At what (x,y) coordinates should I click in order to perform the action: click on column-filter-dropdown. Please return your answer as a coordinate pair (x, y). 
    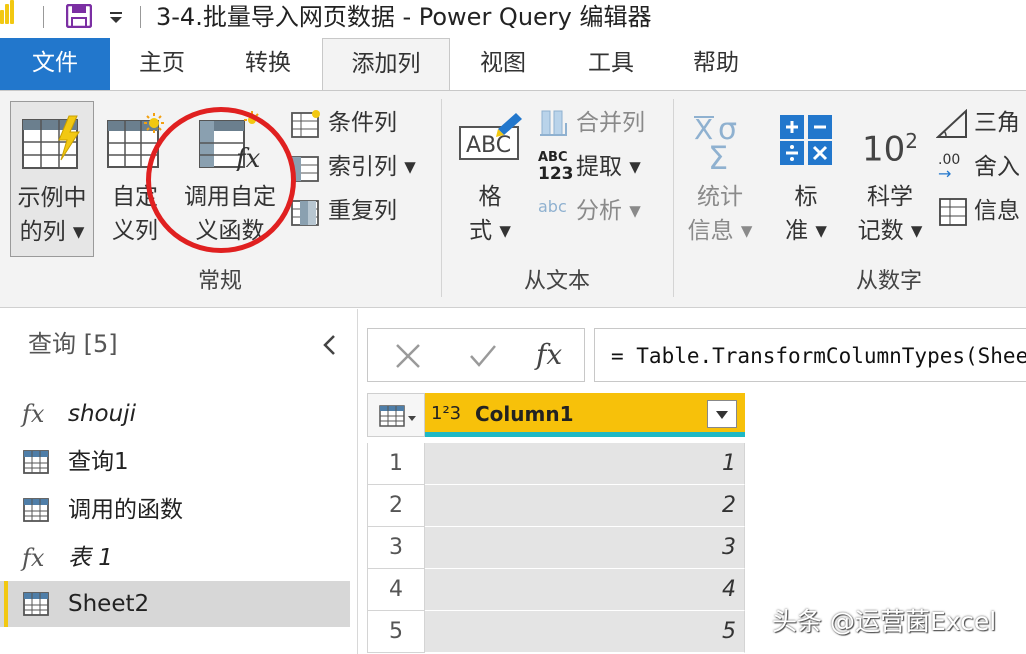
    Looking at the image, I should click on (722, 414).